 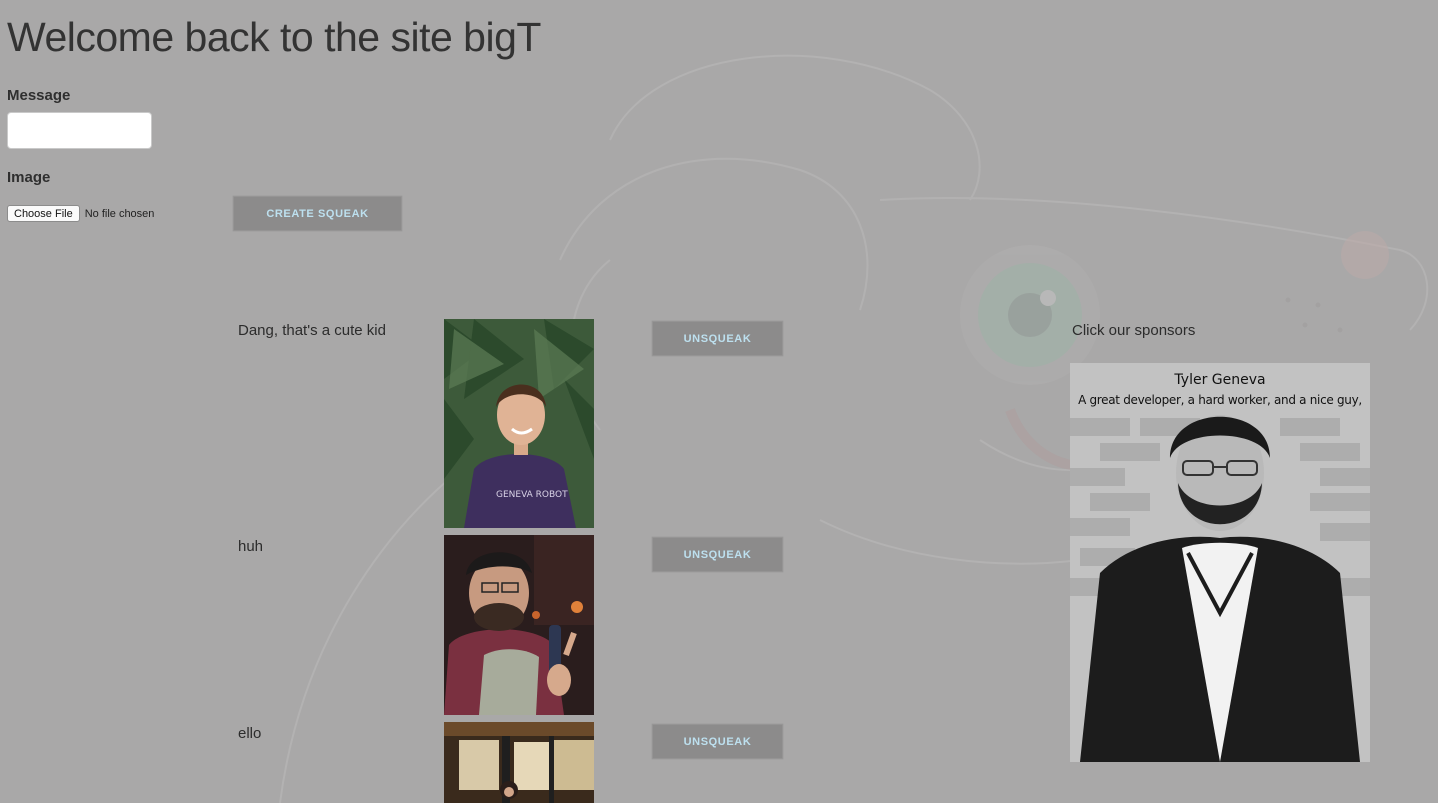 I want to click on squeak-photo-cafe-interior, so click(x=519, y=762).